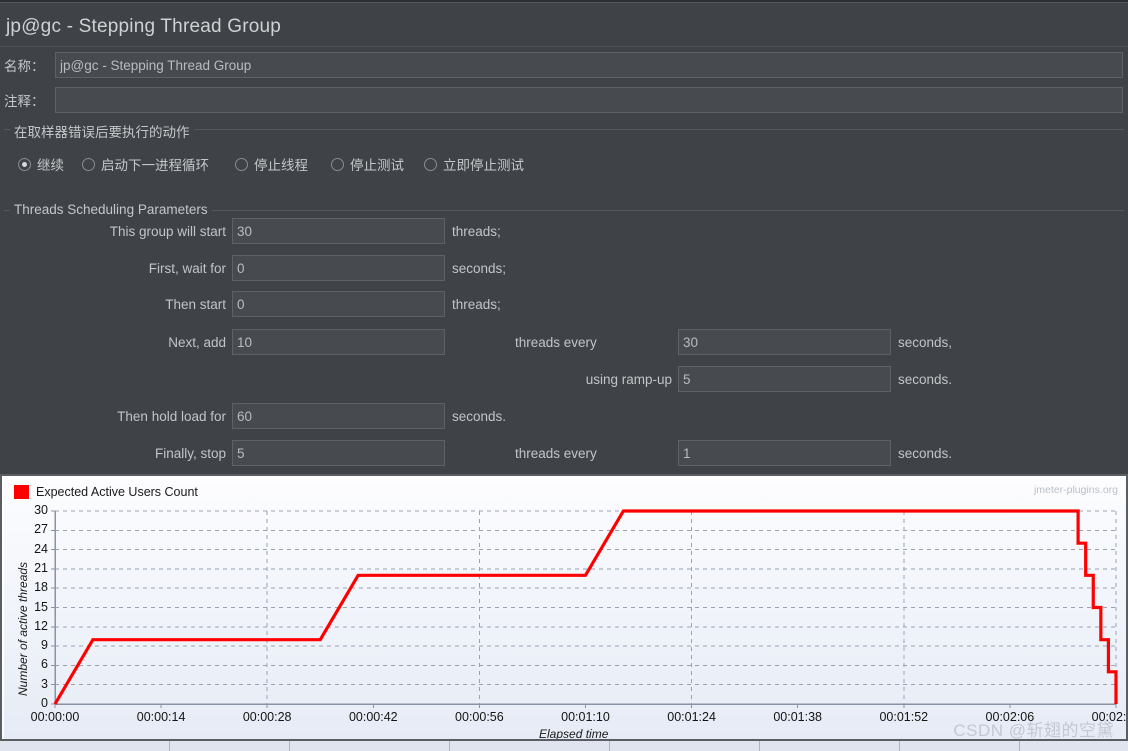  Describe the element at coordinates (377, 165) in the screenshot. I see `radio-label: 停止测试` at that location.